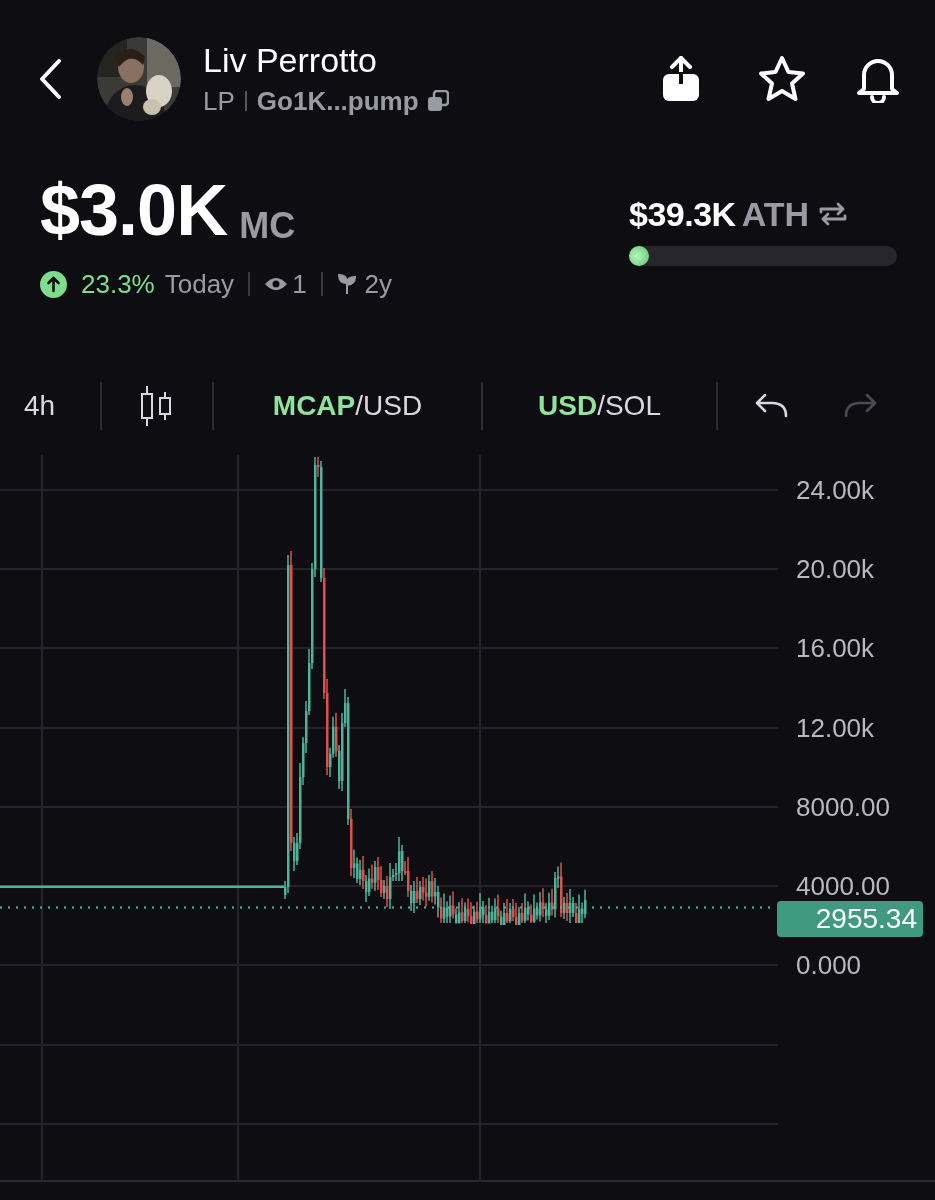  What do you see at coordinates (337, 101) in the screenshot?
I see `token-address: Go1K...pump` at bounding box center [337, 101].